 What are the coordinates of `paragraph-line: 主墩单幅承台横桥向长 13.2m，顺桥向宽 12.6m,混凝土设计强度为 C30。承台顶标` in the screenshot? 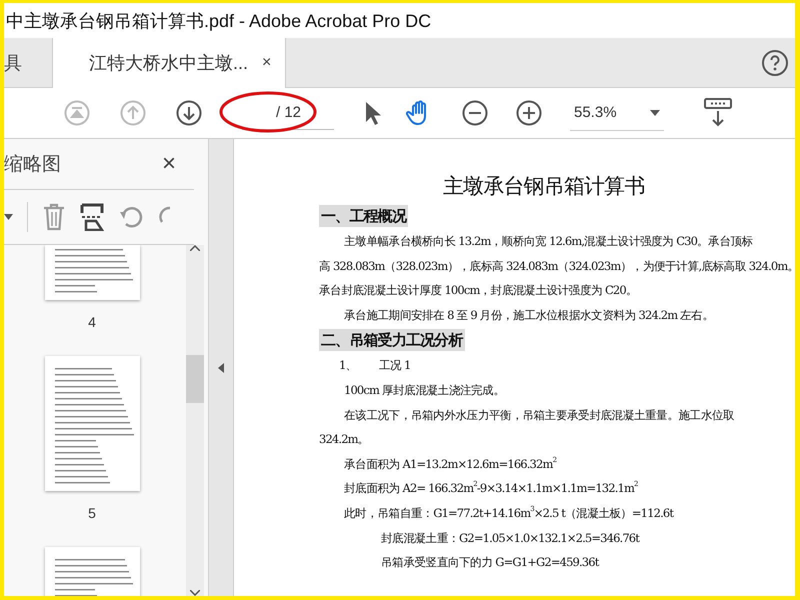 It's located at (548, 241).